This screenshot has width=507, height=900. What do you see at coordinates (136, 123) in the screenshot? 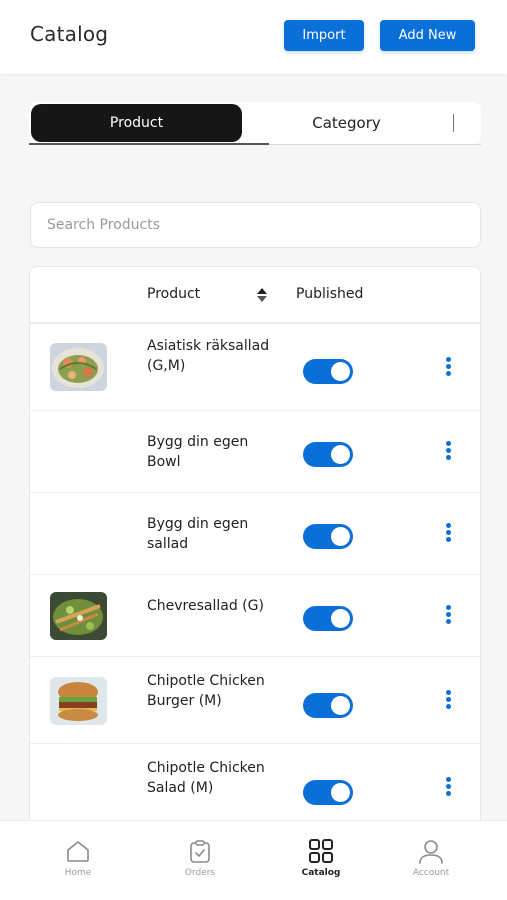
I see `tab-product: Product` at bounding box center [136, 123].